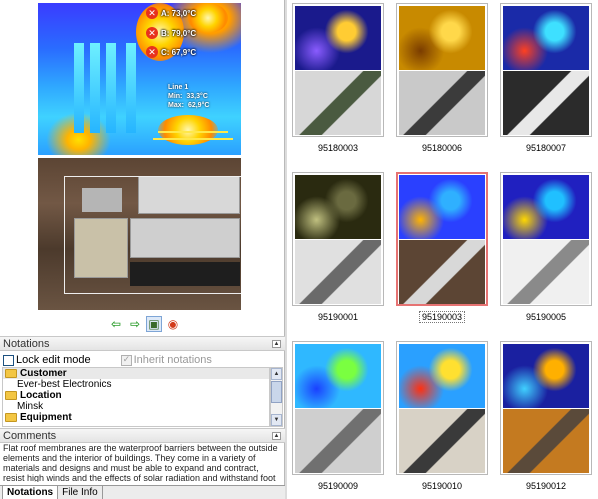 The height and width of the screenshot is (499, 598). Describe the element at coordinates (136, 417) in the screenshot. I see `tree-category: Equipment` at that location.